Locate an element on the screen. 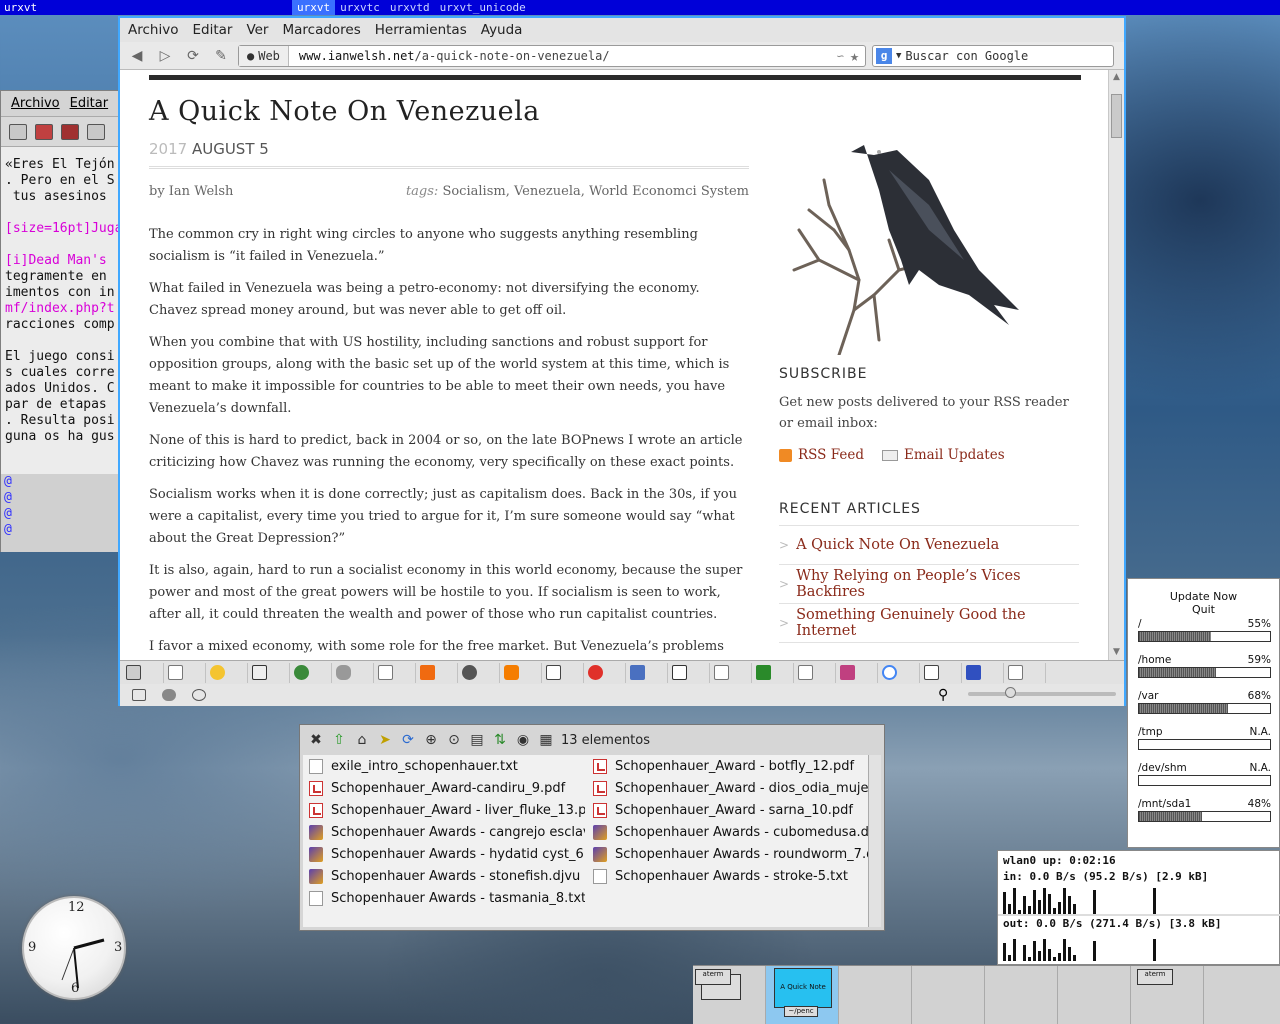 This screenshot has width=1280, height=1024. reload-icon: ⟳ is located at coordinates (193, 56).